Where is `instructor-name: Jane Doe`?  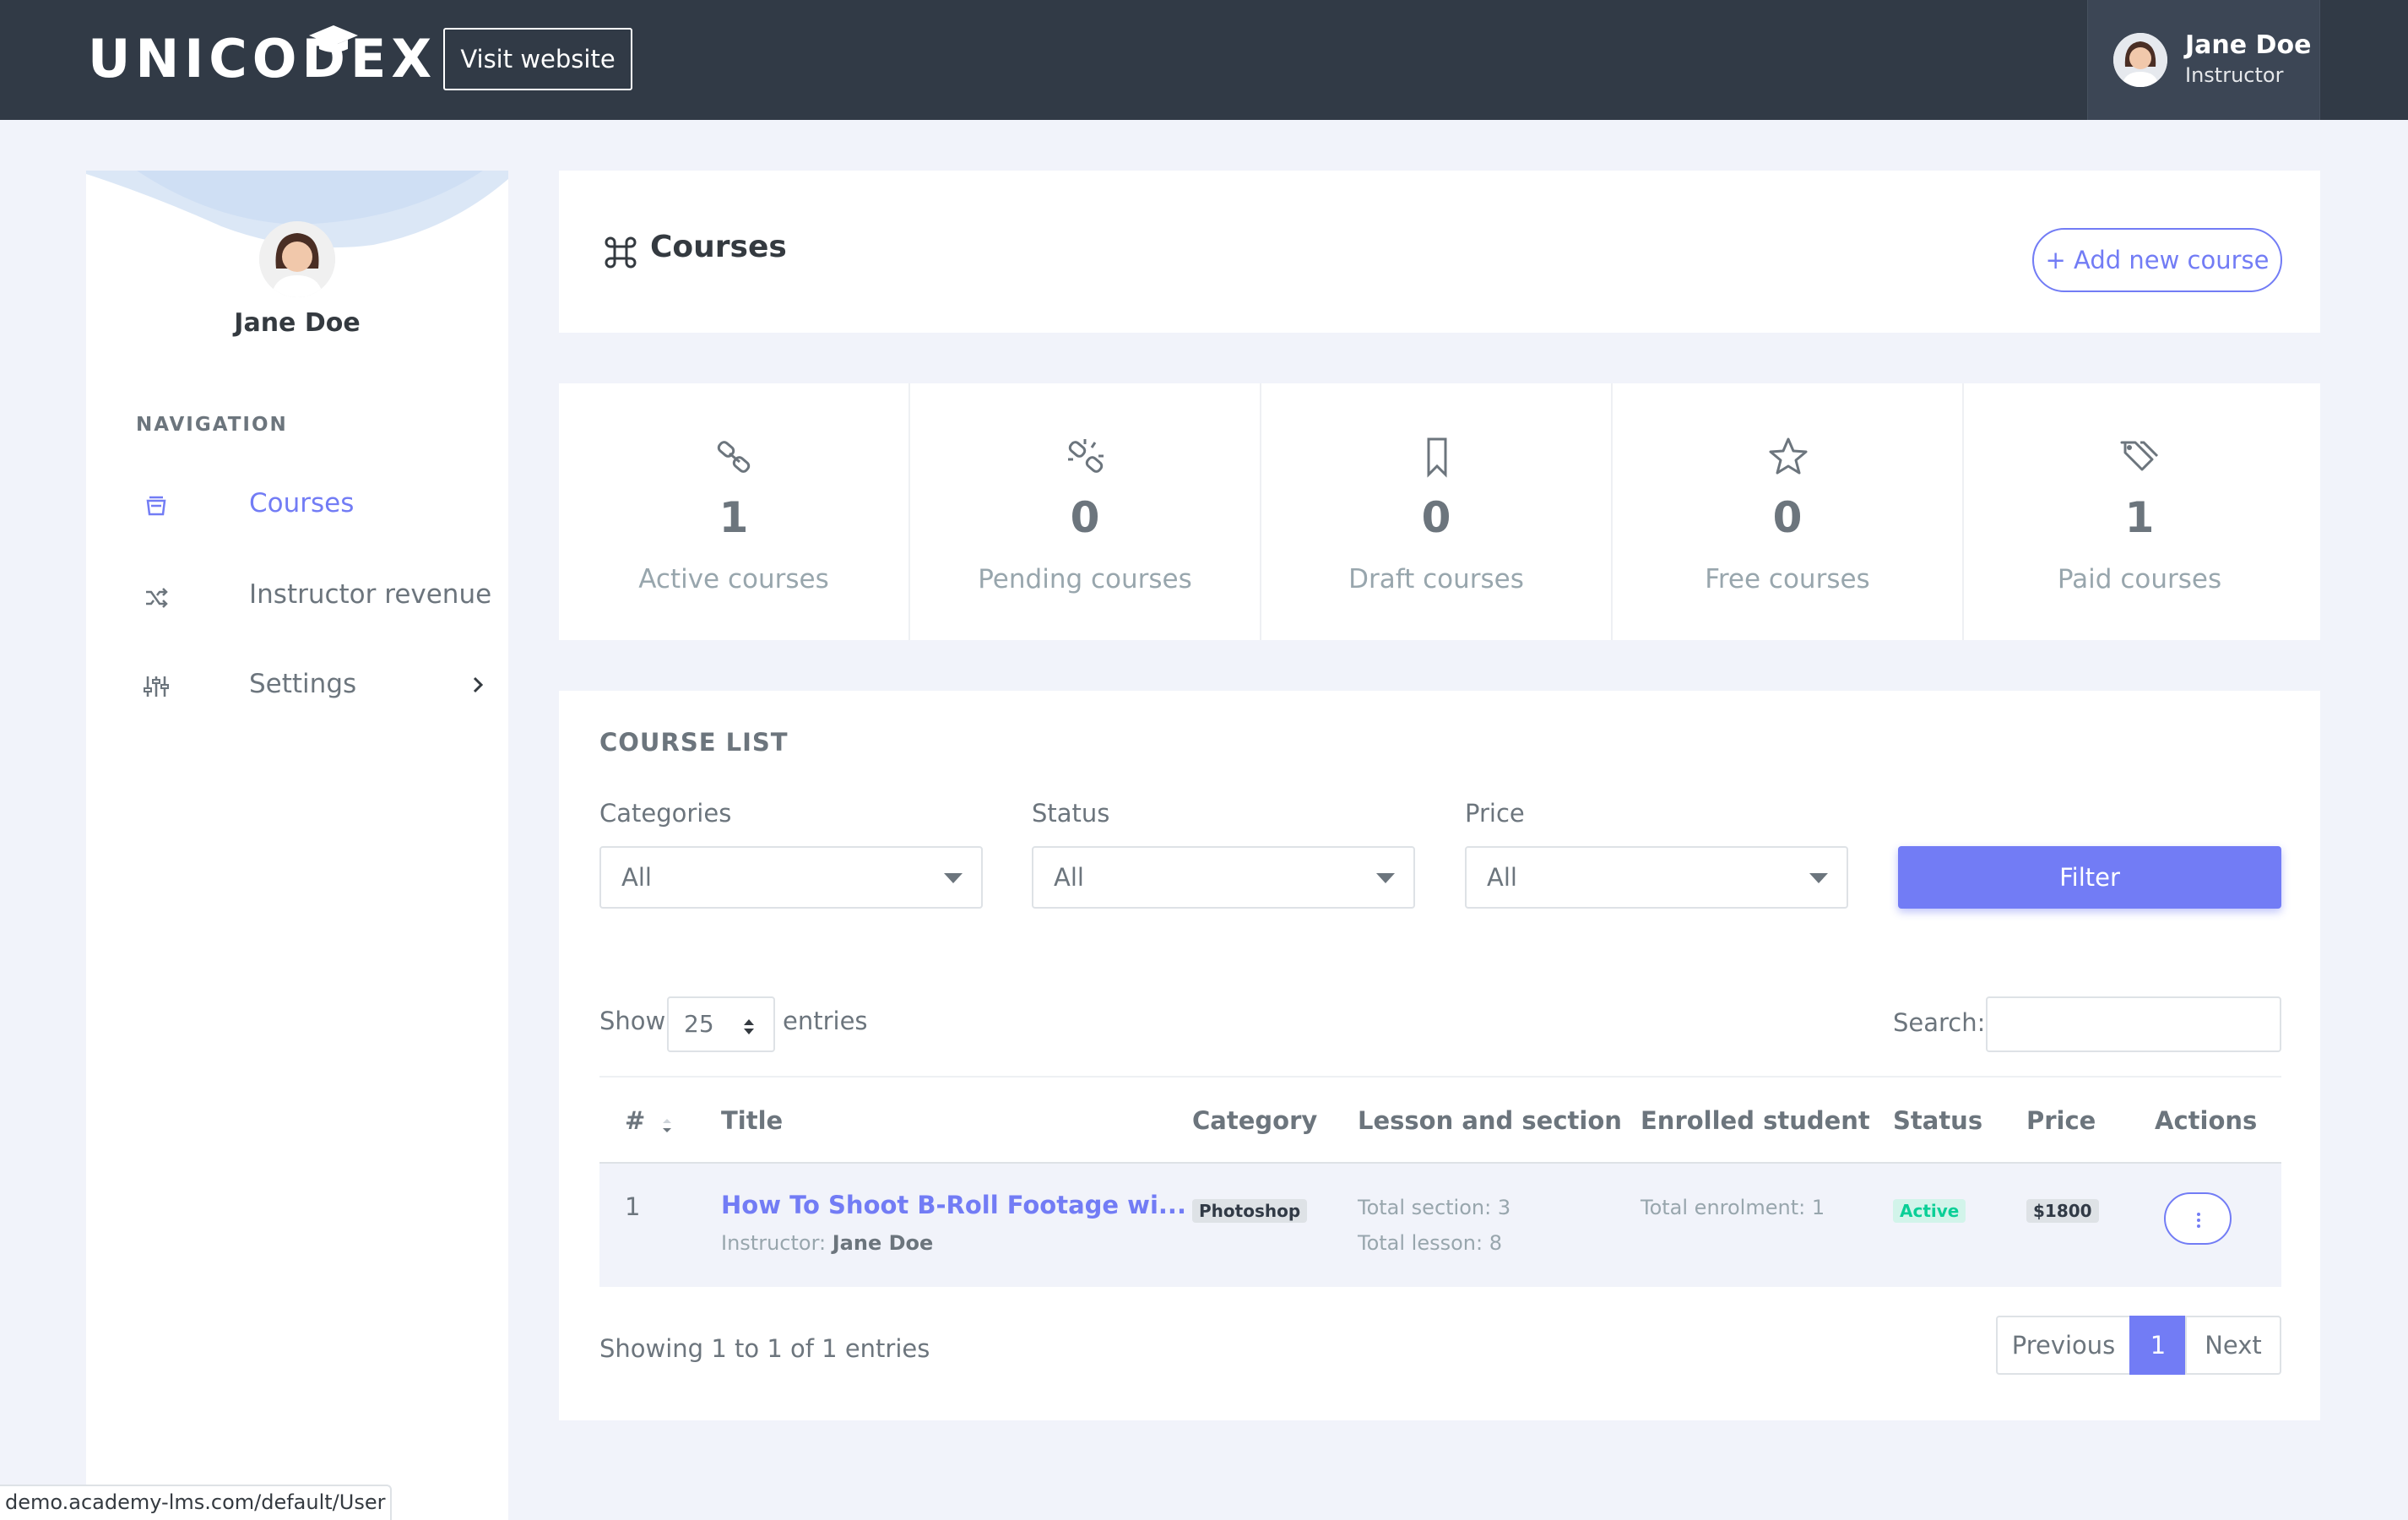 instructor-name: Jane Doe is located at coordinates (883, 1243).